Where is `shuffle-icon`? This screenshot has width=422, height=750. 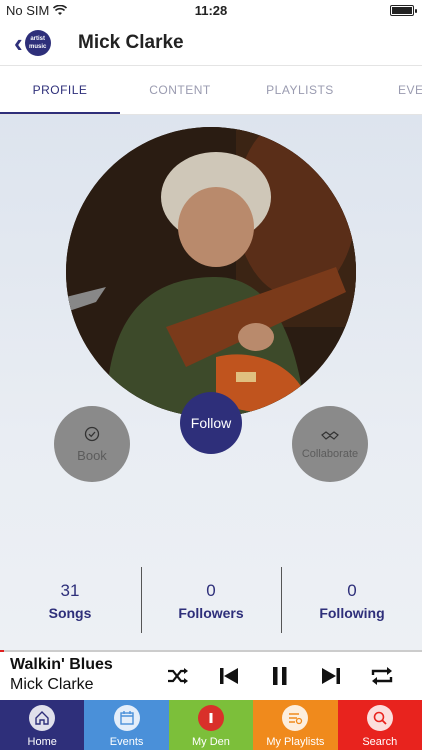 shuffle-icon is located at coordinates (178, 676).